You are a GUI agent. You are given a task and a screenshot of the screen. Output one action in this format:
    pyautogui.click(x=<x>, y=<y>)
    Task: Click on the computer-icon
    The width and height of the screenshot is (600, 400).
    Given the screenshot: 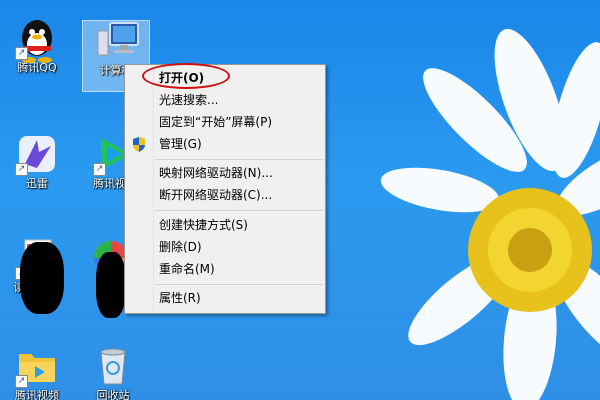 What is the action you would take?
    pyautogui.click(x=117, y=41)
    